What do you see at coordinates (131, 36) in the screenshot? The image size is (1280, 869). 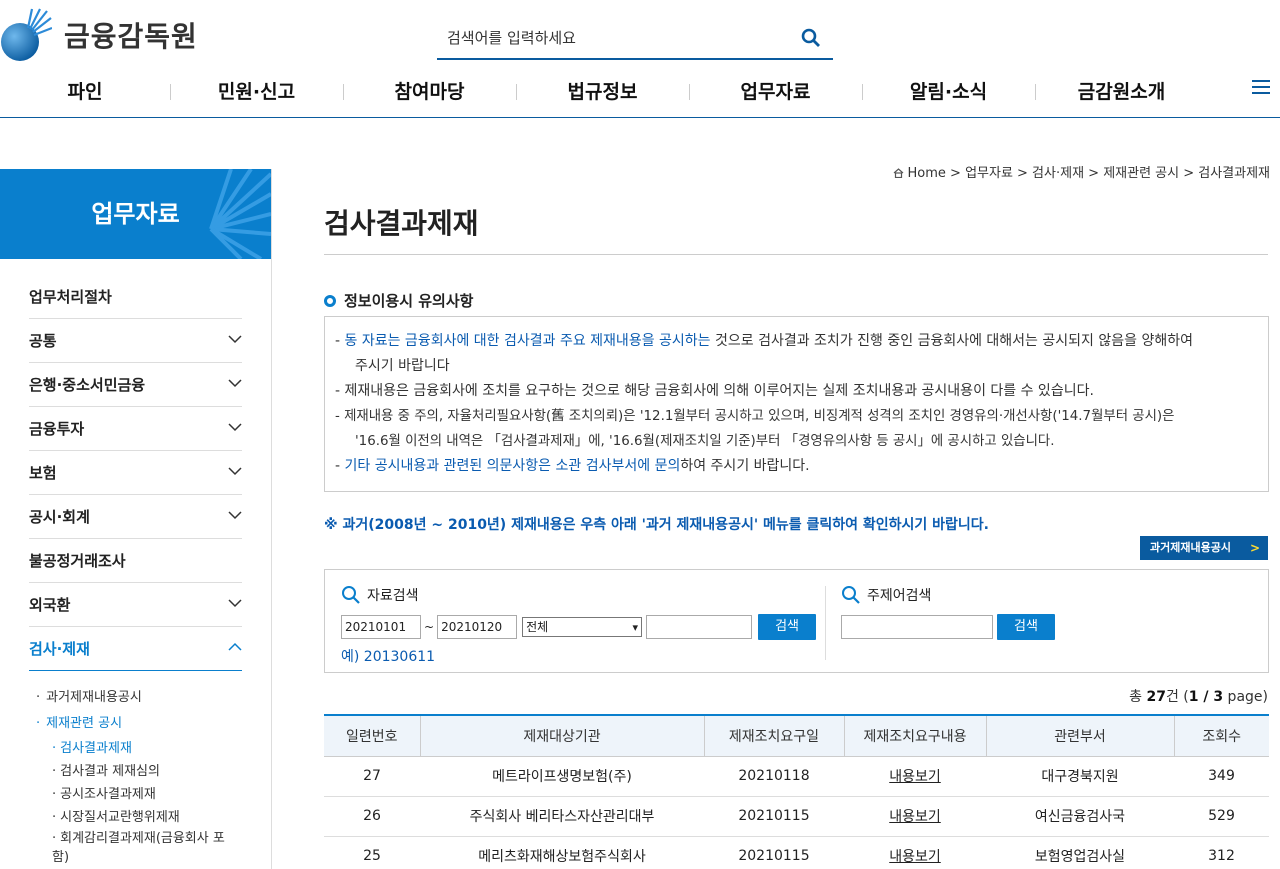 I see `logo-text: 금융감독원` at bounding box center [131, 36].